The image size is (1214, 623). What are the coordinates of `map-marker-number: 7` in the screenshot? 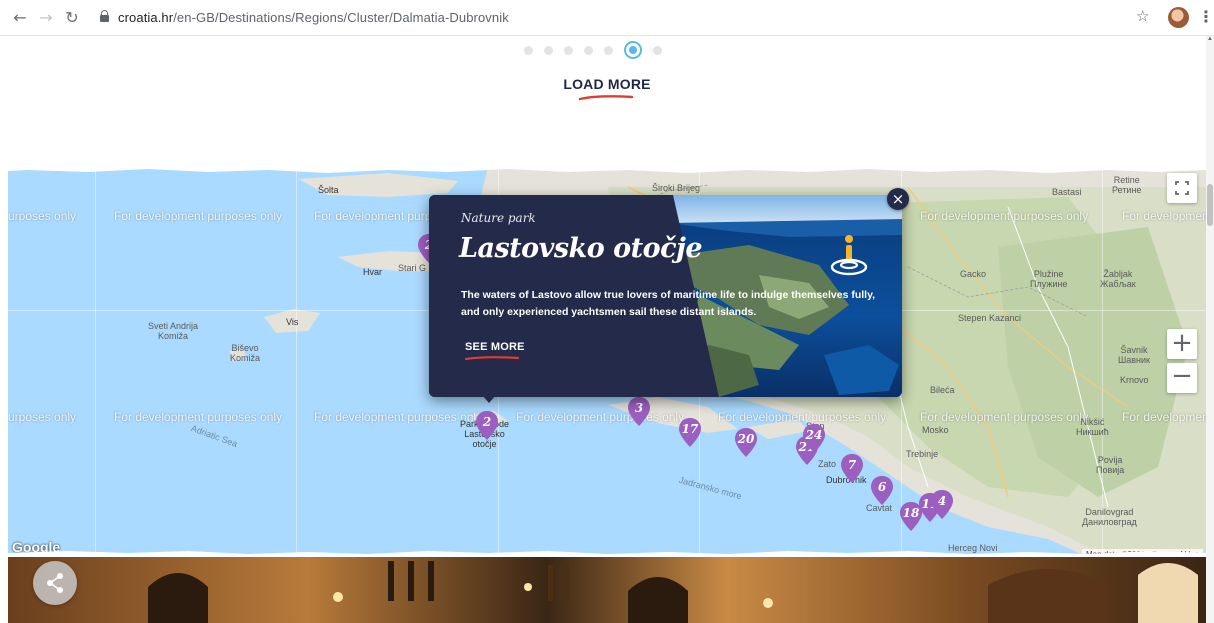 It's located at (852, 465).